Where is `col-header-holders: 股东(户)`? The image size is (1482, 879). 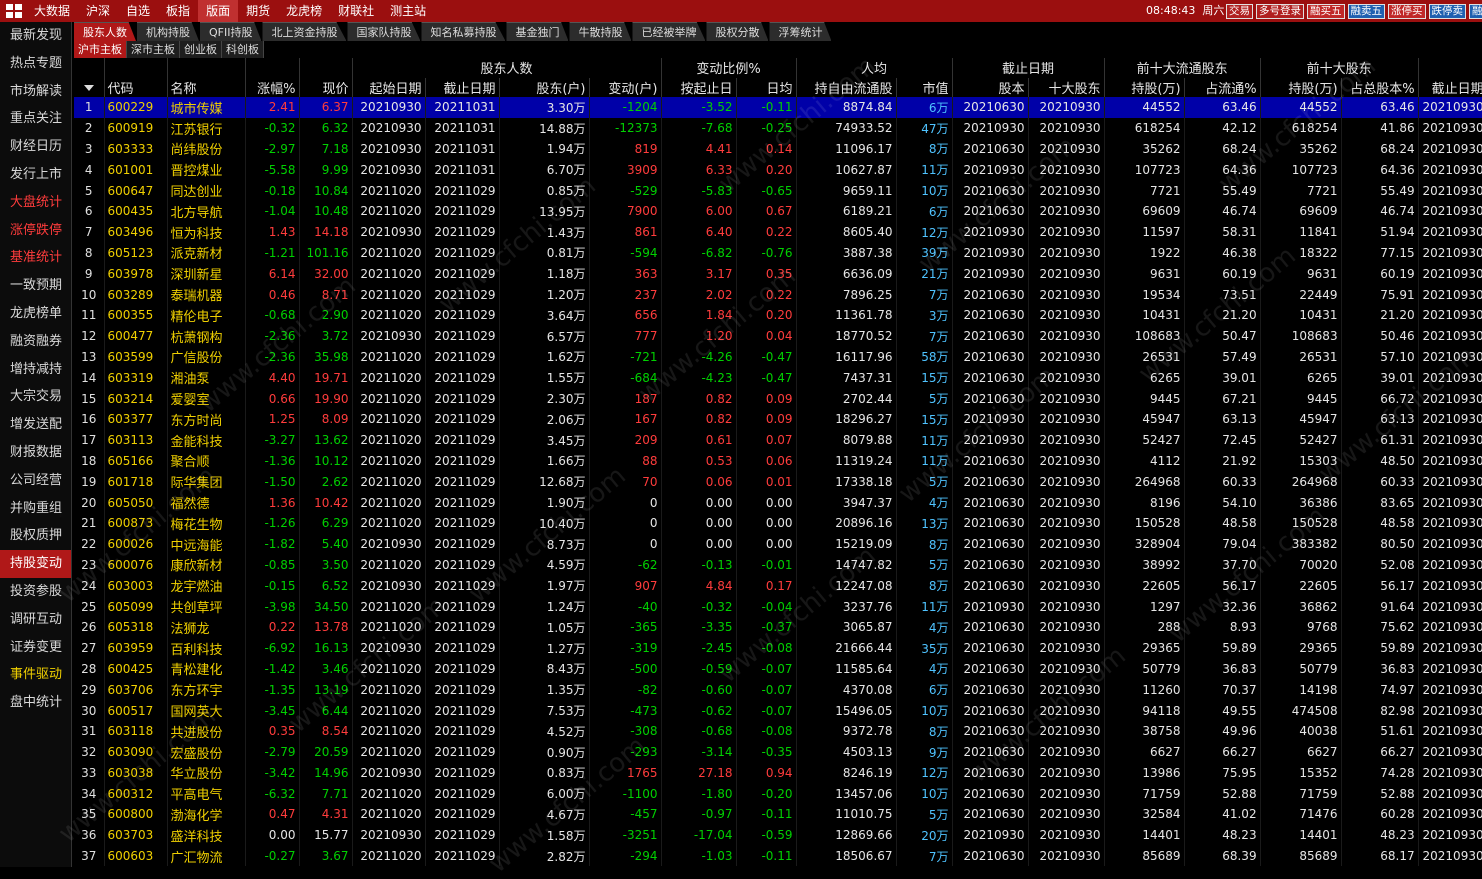 col-header-holders: 股东(户) is located at coordinates (544, 87).